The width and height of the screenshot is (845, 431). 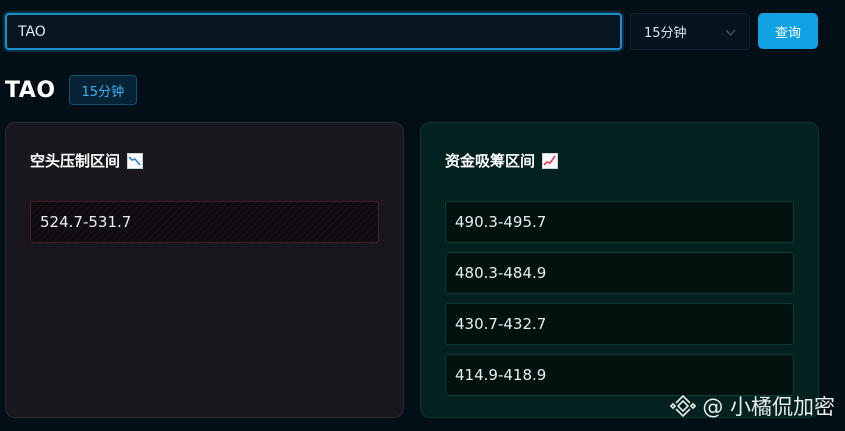 What do you see at coordinates (665, 33) in the screenshot?
I see `period-select-value: 15分钟` at bounding box center [665, 33].